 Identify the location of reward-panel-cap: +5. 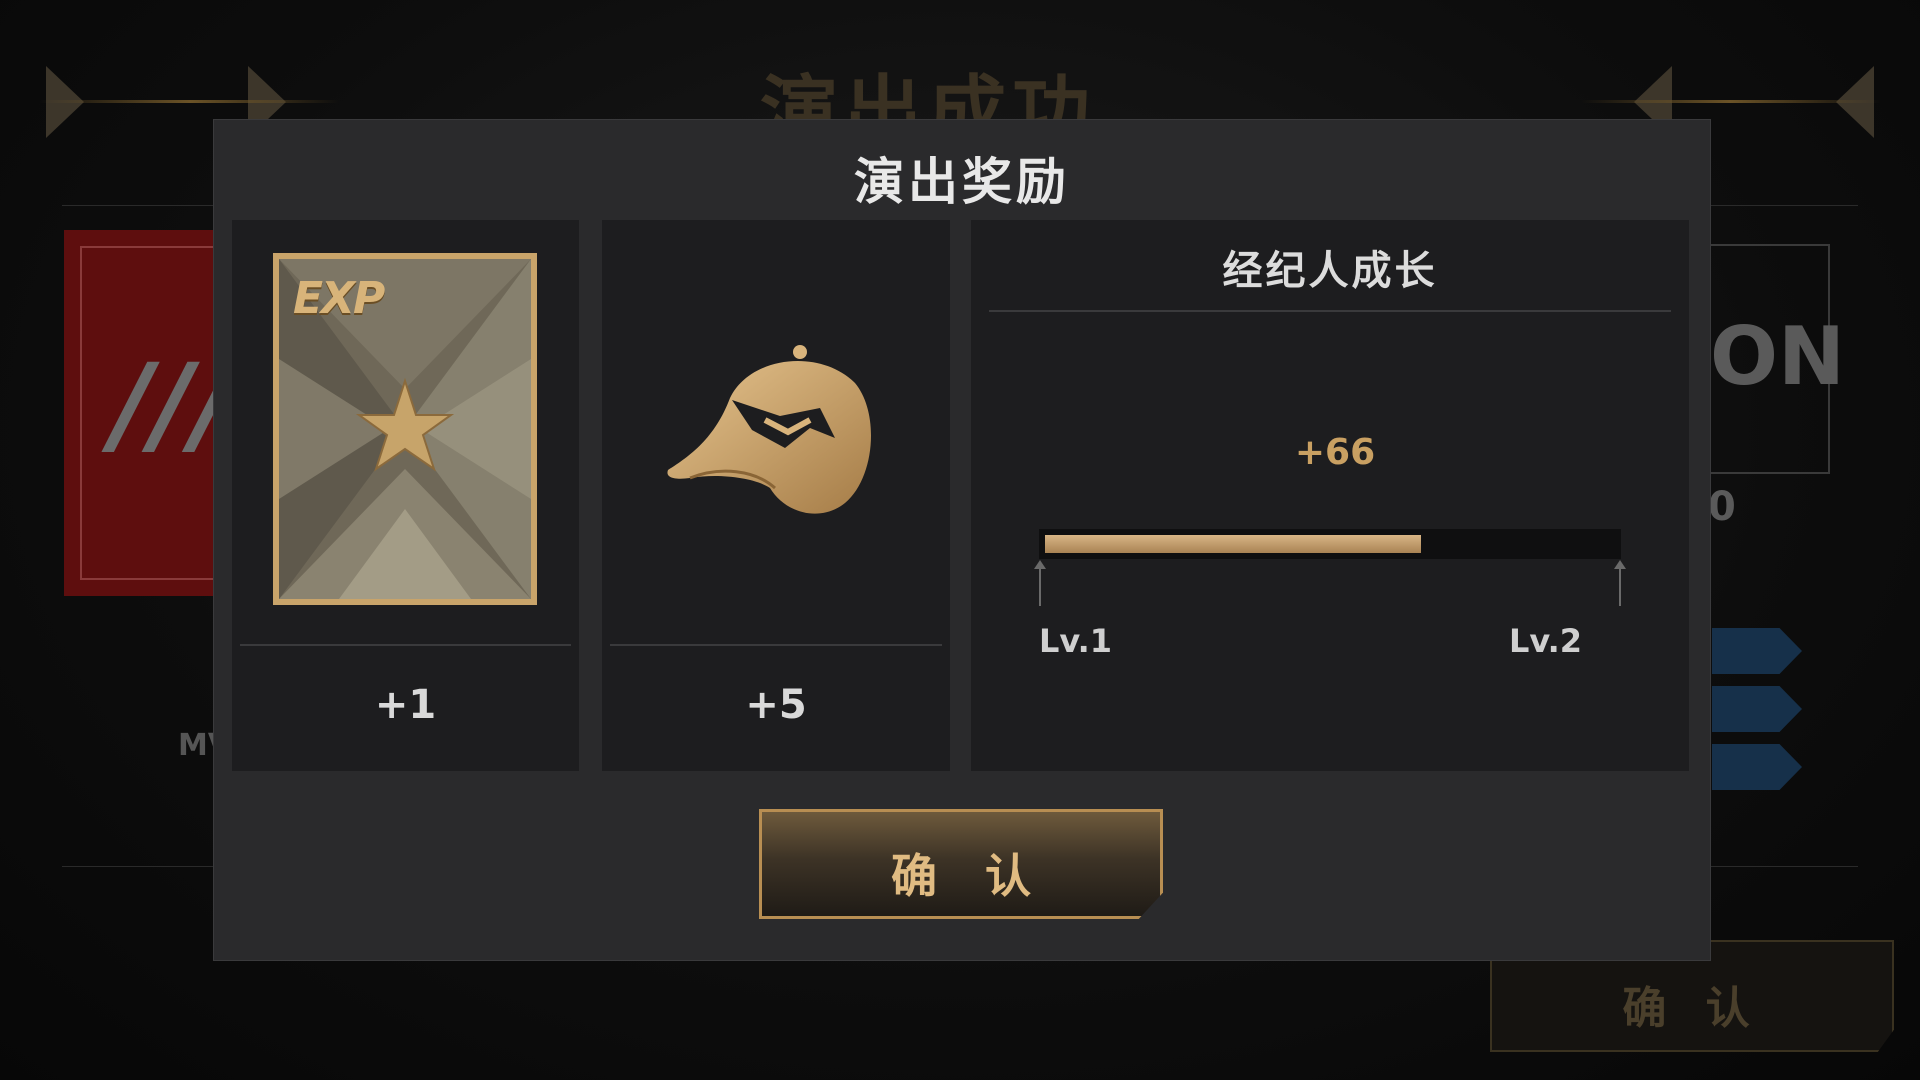
(776, 495).